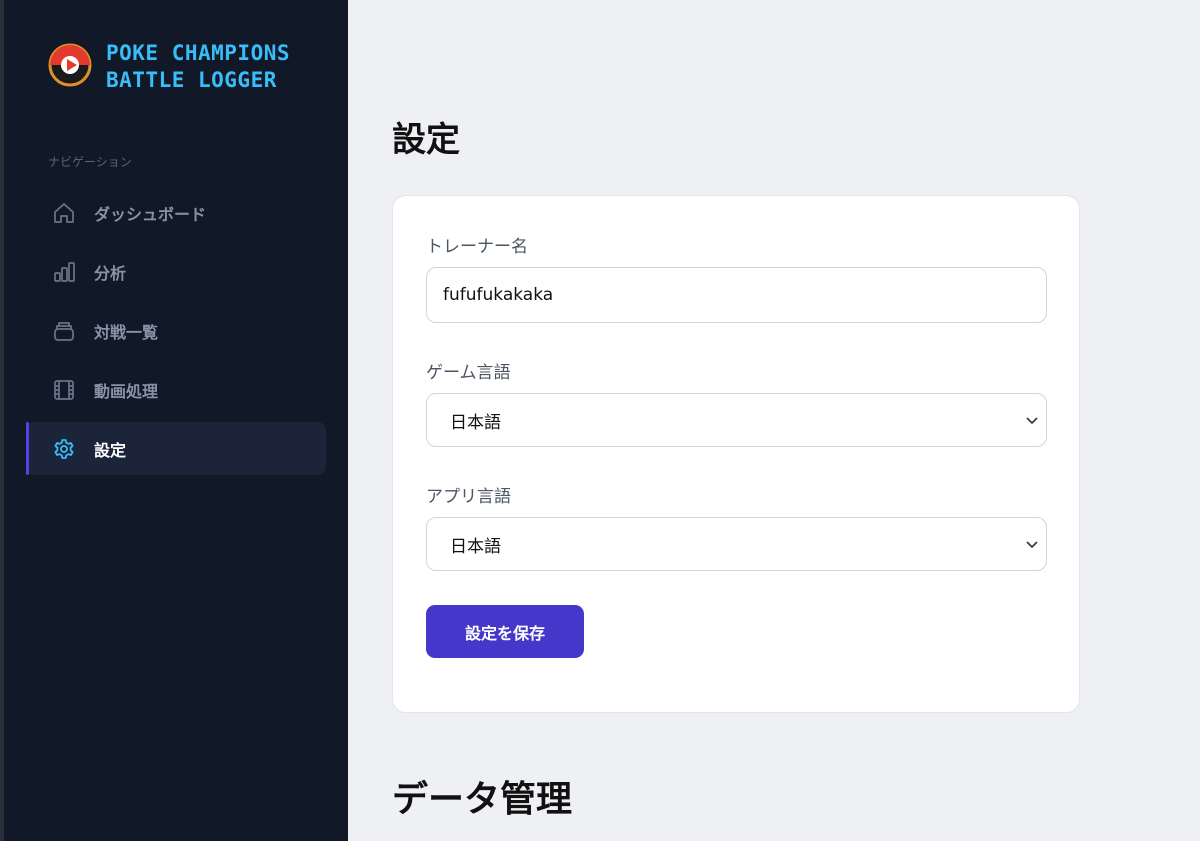 Image resolution: width=1200 pixels, height=841 pixels. Describe the element at coordinates (191, 80) in the screenshot. I see `app-title-line2: BATTLE LOGGER` at that location.